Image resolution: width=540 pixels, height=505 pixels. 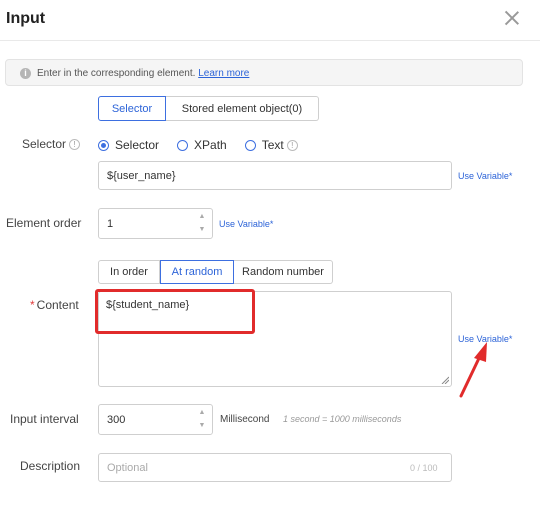 What do you see at coordinates (223, 73) in the screenshot?
I see `learn-more-link: Learn more` at bounding box center [223, 73].